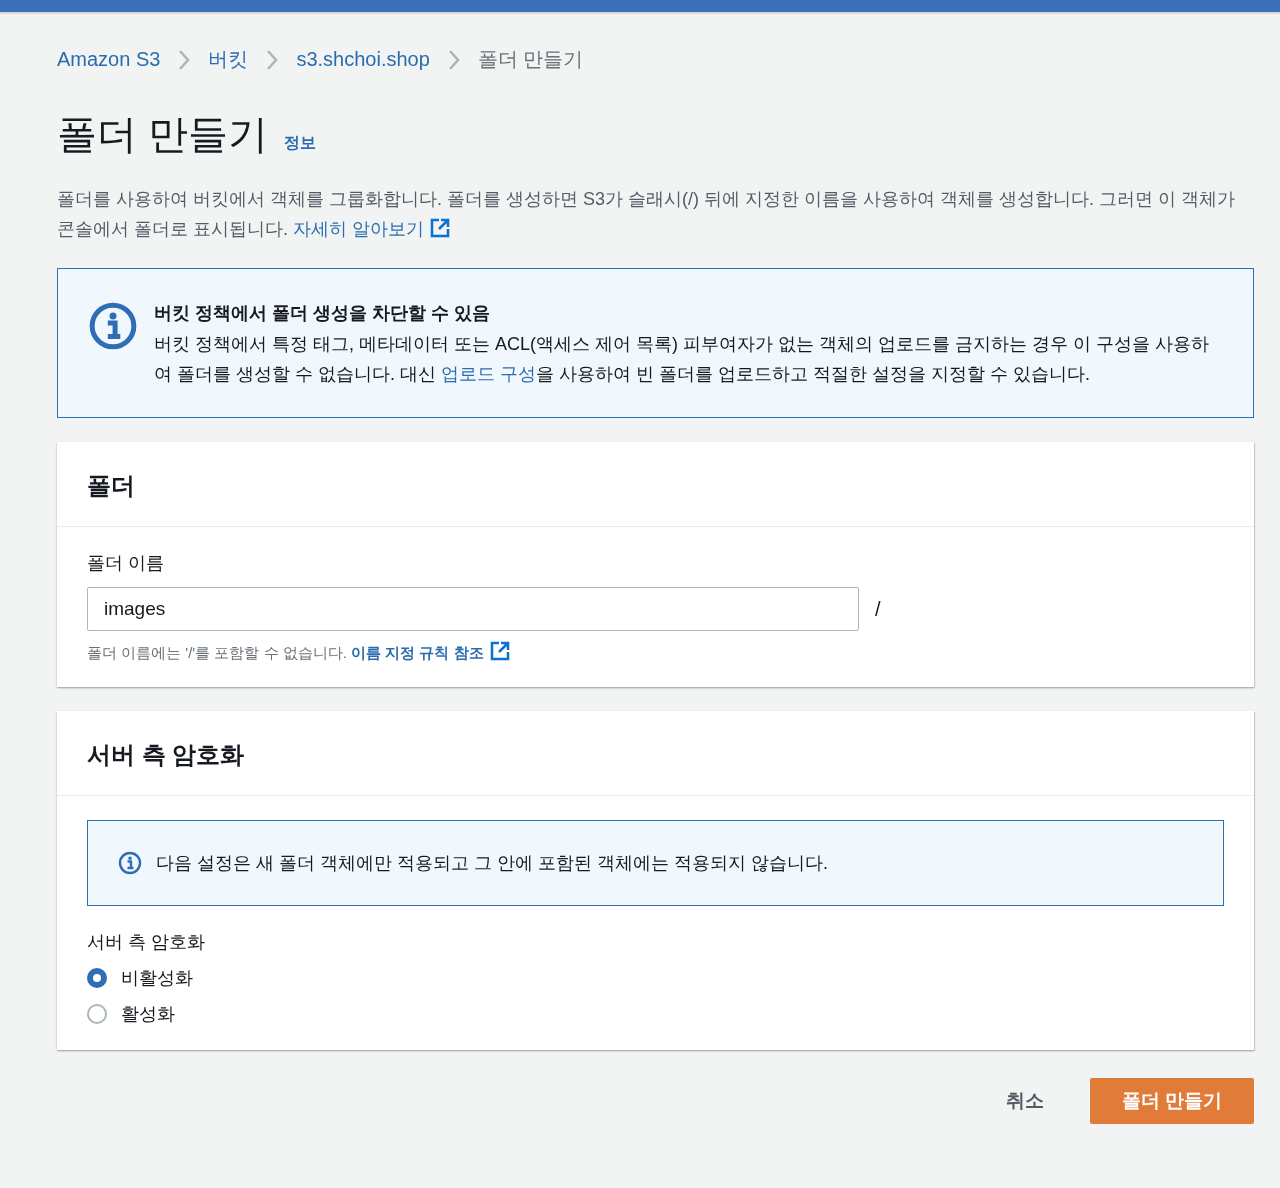 The width and height of the screenshot is (1280, 1188). Describe the element at coordinates (157, 978) in the screenshot. I see `radio-label: 비활성화` at that location.